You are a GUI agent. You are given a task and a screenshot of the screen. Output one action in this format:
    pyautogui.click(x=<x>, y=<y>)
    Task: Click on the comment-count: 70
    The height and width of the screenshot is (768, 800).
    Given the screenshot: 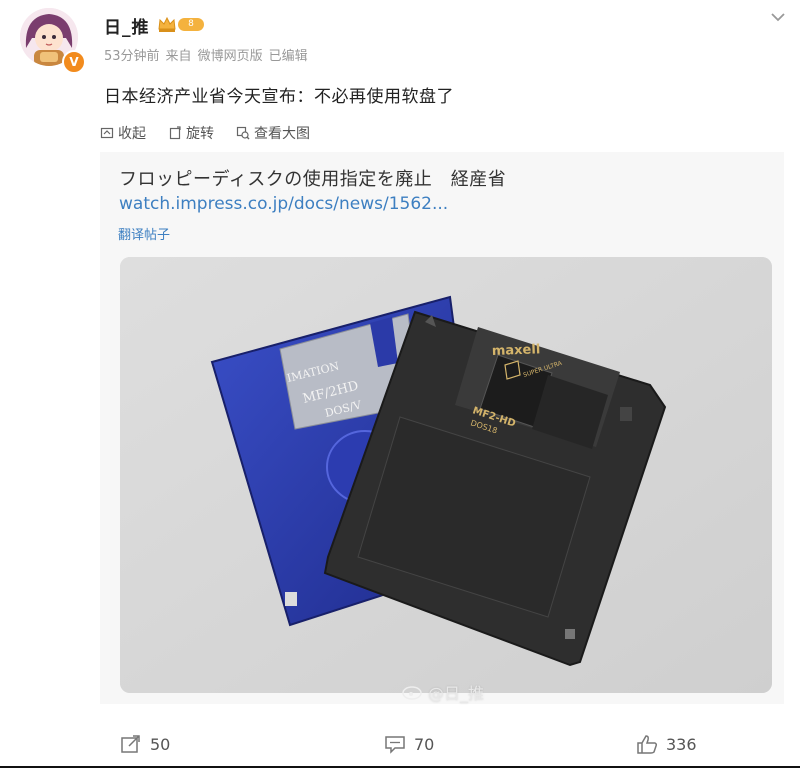 What is the action you would take?
    pyautogui.click(x=424, y=744)
    